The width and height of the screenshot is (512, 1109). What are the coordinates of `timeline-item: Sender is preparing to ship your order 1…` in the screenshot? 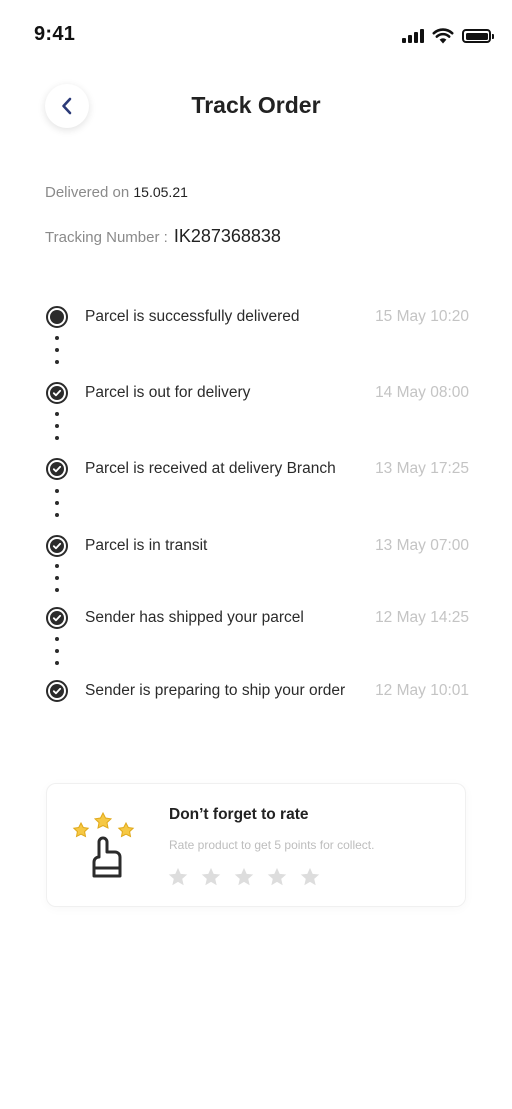 It's located at (257, 691).